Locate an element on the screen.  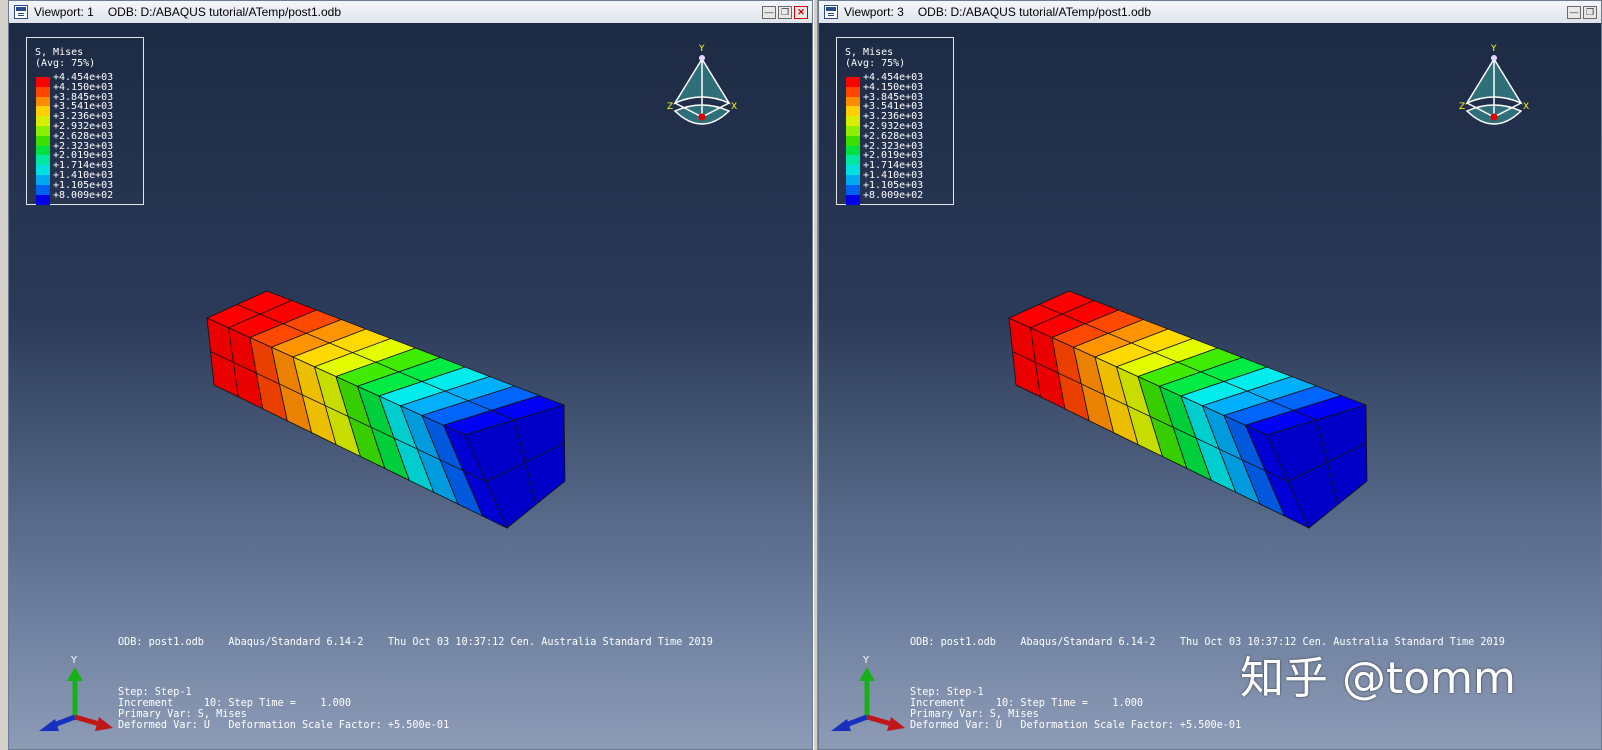
watermark: 知乎 @tomm is located at coordinates (1378, 678).